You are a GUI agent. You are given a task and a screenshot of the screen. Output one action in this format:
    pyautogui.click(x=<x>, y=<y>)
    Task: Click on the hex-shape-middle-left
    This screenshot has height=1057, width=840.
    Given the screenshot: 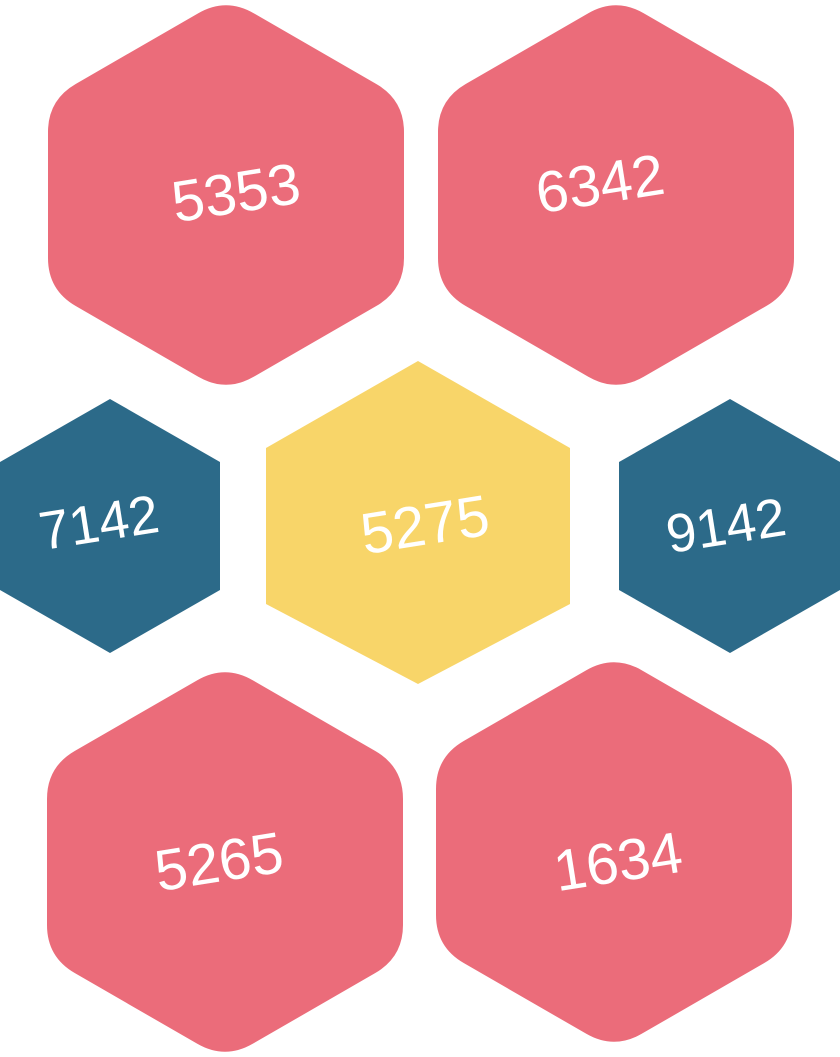 What is the action you would take?
    pyautogui.click(x=110, y=526)
    